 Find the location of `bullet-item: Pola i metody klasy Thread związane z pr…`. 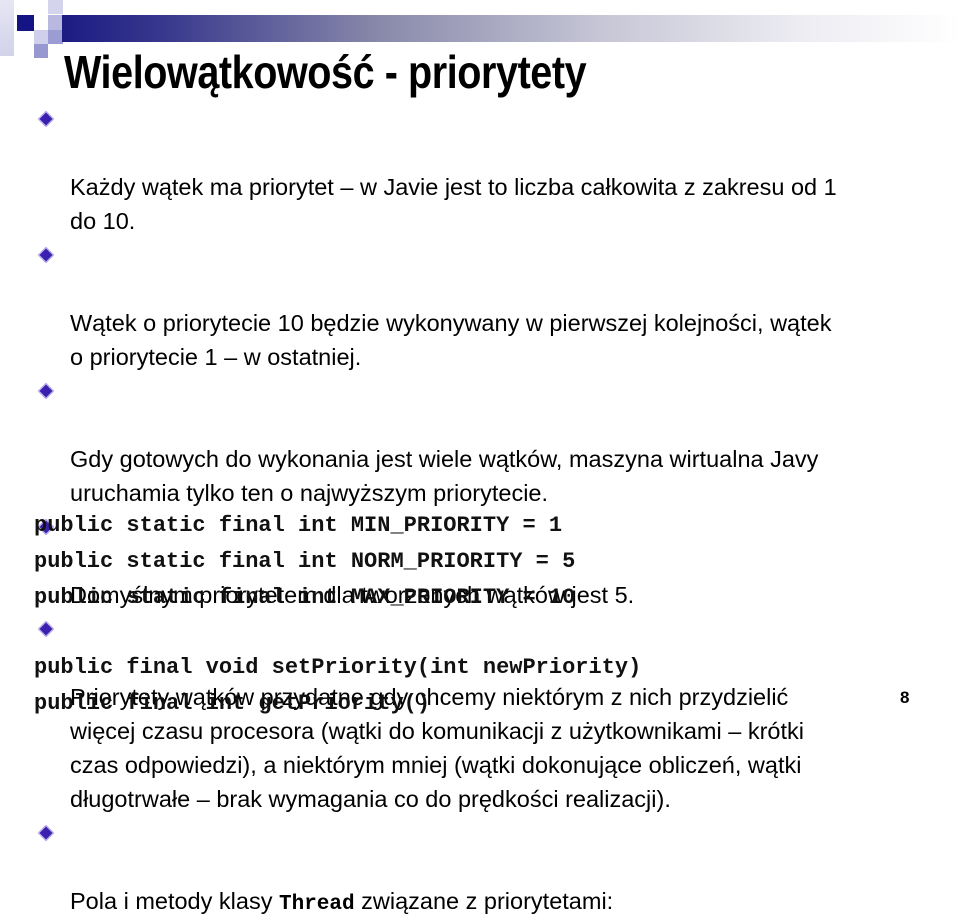

bullet-item: Pola i metody klasy Thread związane z pr… is located at coordinates (480, 869).